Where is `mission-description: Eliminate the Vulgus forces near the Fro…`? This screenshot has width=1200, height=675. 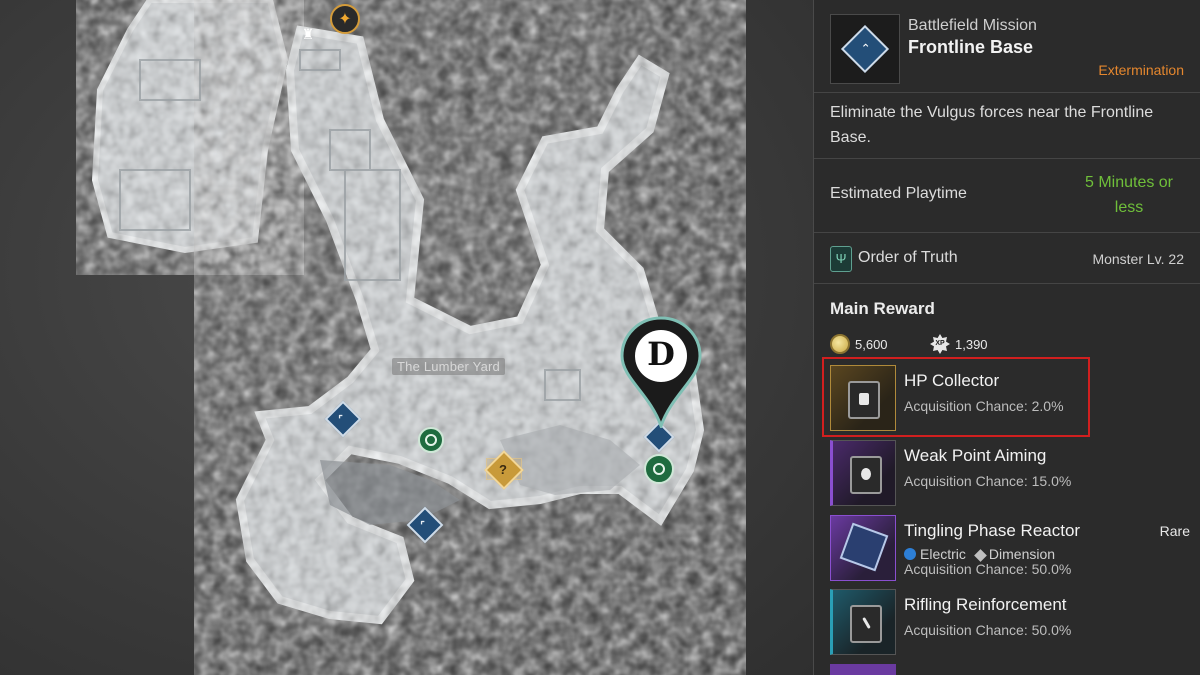 mission-description: Eliminate the Vulgus forces near the Fro… is located at coordinates (992, 125).